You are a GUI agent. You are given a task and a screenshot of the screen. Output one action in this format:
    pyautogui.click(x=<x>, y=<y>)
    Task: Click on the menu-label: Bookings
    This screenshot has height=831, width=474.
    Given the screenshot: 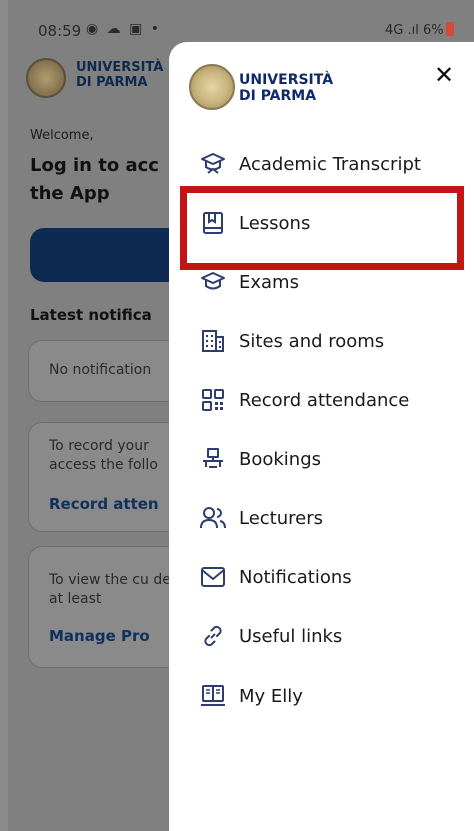 What is the action you would take?
    pyautogui.click(x=280, y=459)
    